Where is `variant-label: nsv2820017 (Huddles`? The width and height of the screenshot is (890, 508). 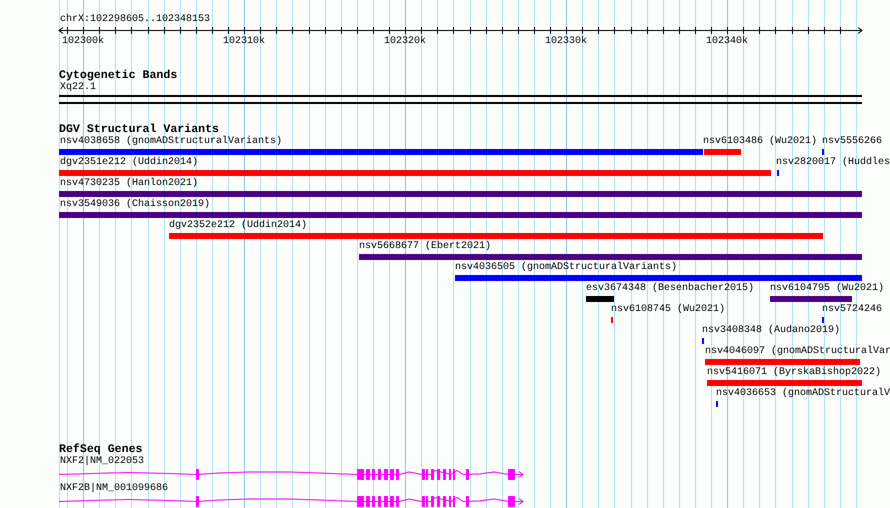 variant-label: nsv2820017 (Huddles is located at coordinates (833, 163).